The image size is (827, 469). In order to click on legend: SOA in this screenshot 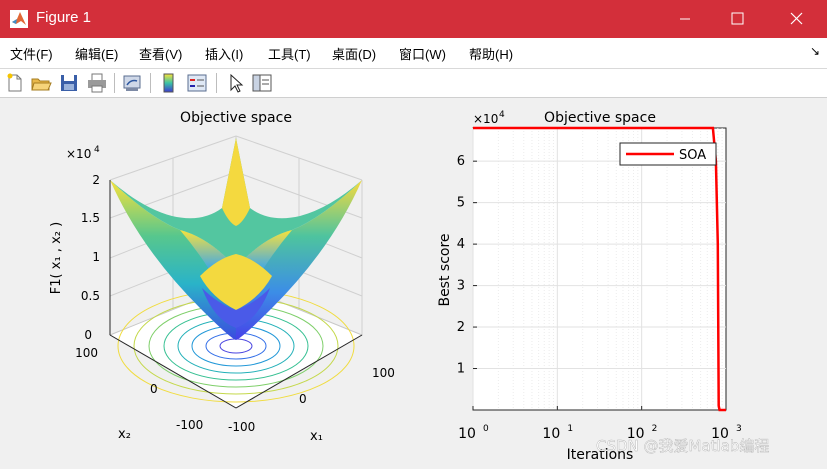, I will do `click(668, 154)`.